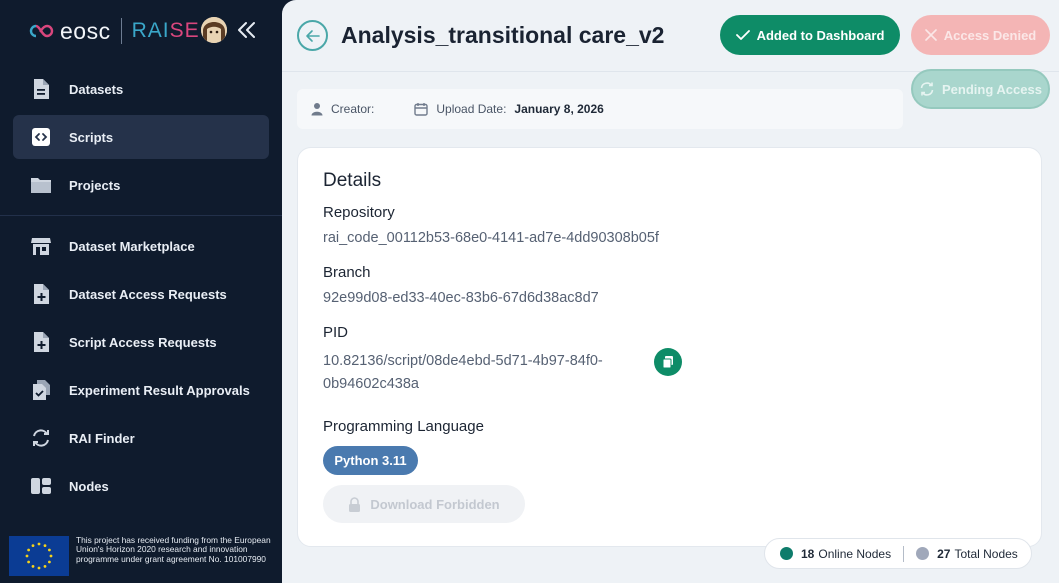 The image size is (1059, 583). I want to click on sidebar-item-label: Nodes, so click(89, 486).